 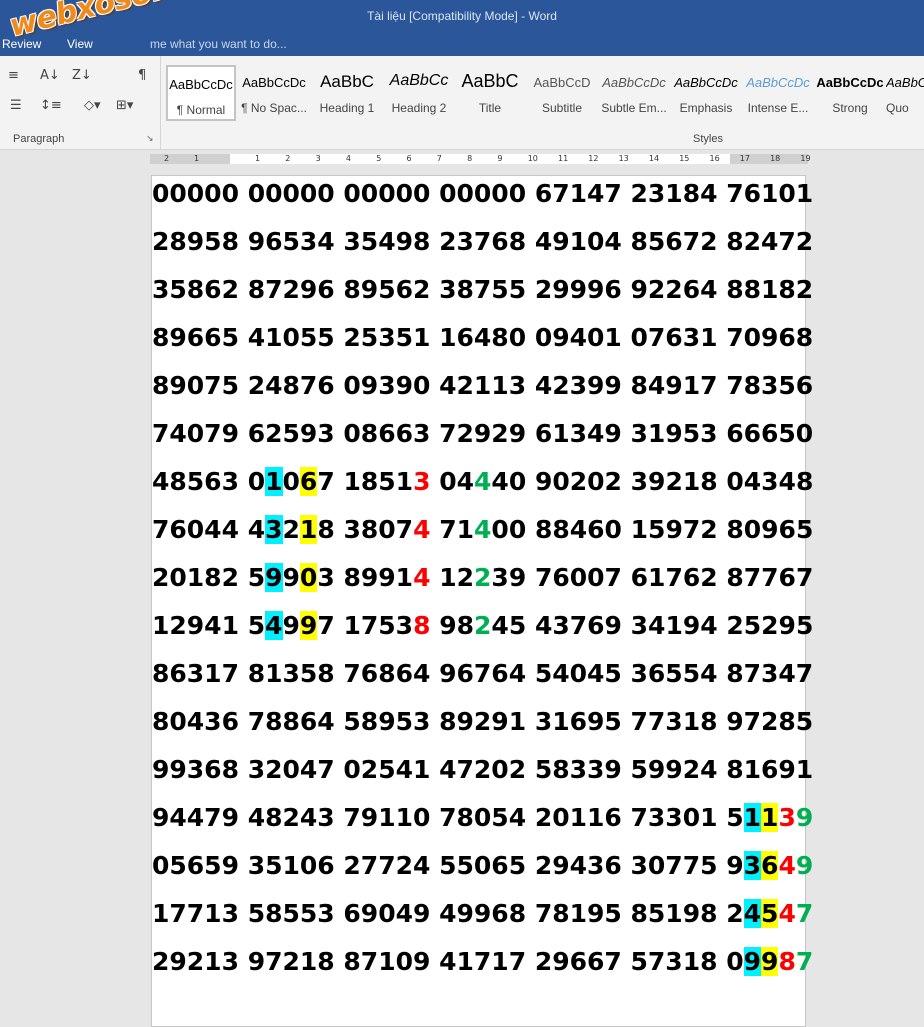 What do you see at coordinates (578, 769) in the screenshot?
I see `number-group: 58339` at bounding box center [578, 769].